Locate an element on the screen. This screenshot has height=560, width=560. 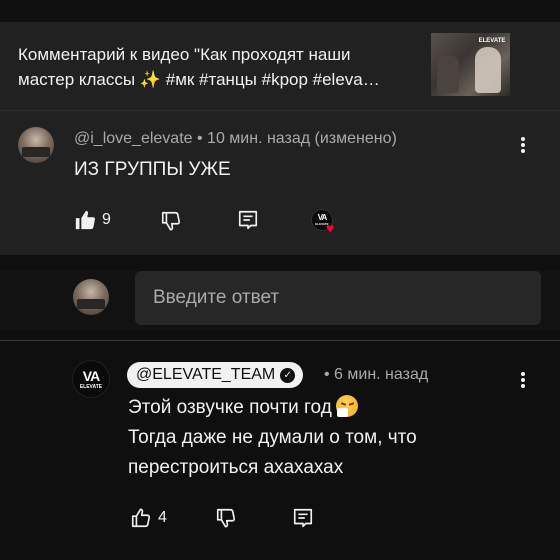
like-button: 9 is located at coordinates (92, 220).